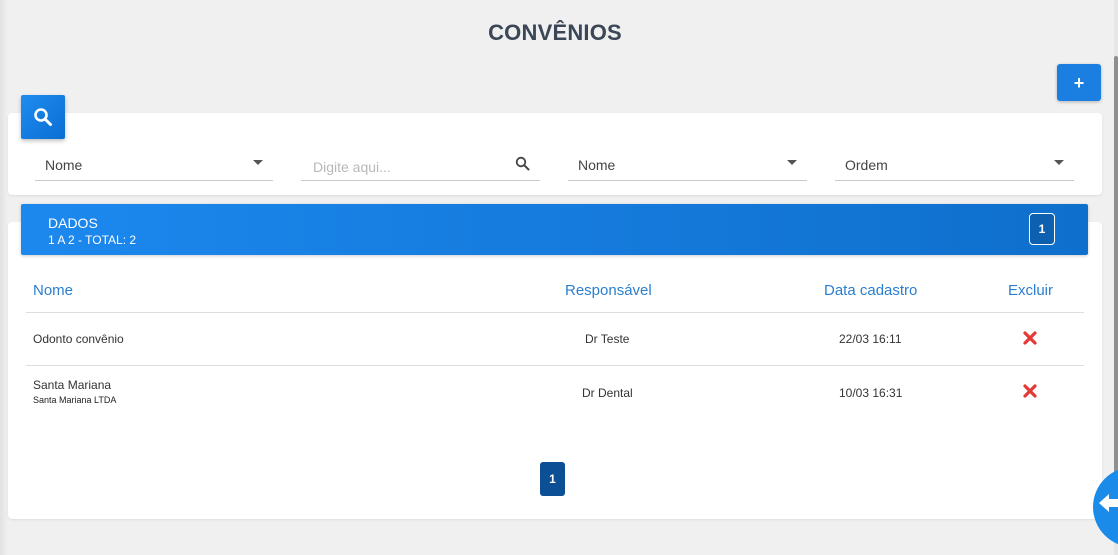 This screenshot has height=555, width=1118. I want to click on sort-field-label: Nome, so click(597, 165).